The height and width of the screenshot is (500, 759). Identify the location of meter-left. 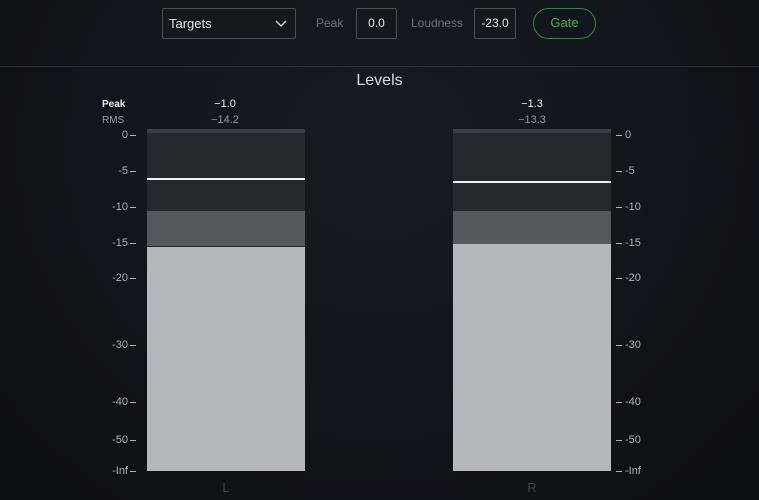
(226, 300).